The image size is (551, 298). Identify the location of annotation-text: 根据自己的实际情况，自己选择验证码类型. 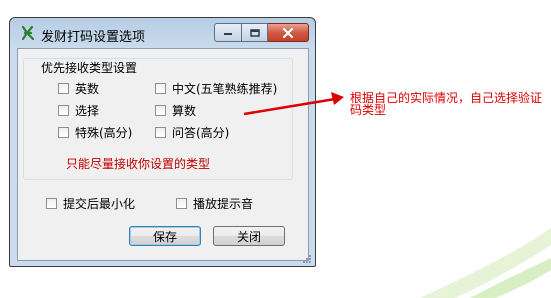
(446, 104).